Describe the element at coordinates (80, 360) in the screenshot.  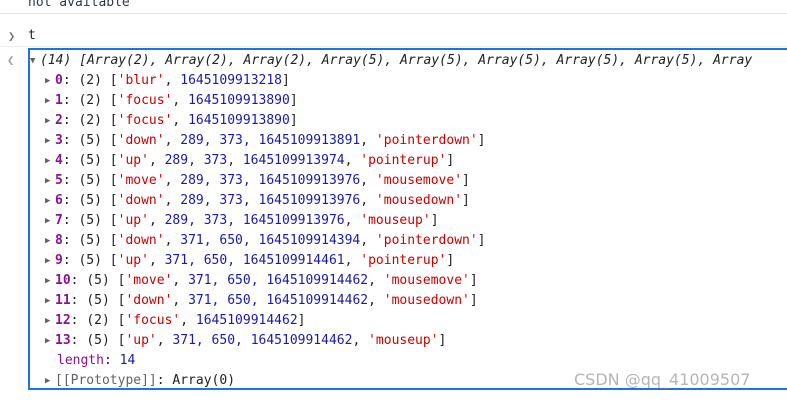
I see `length-key: length` at that location.